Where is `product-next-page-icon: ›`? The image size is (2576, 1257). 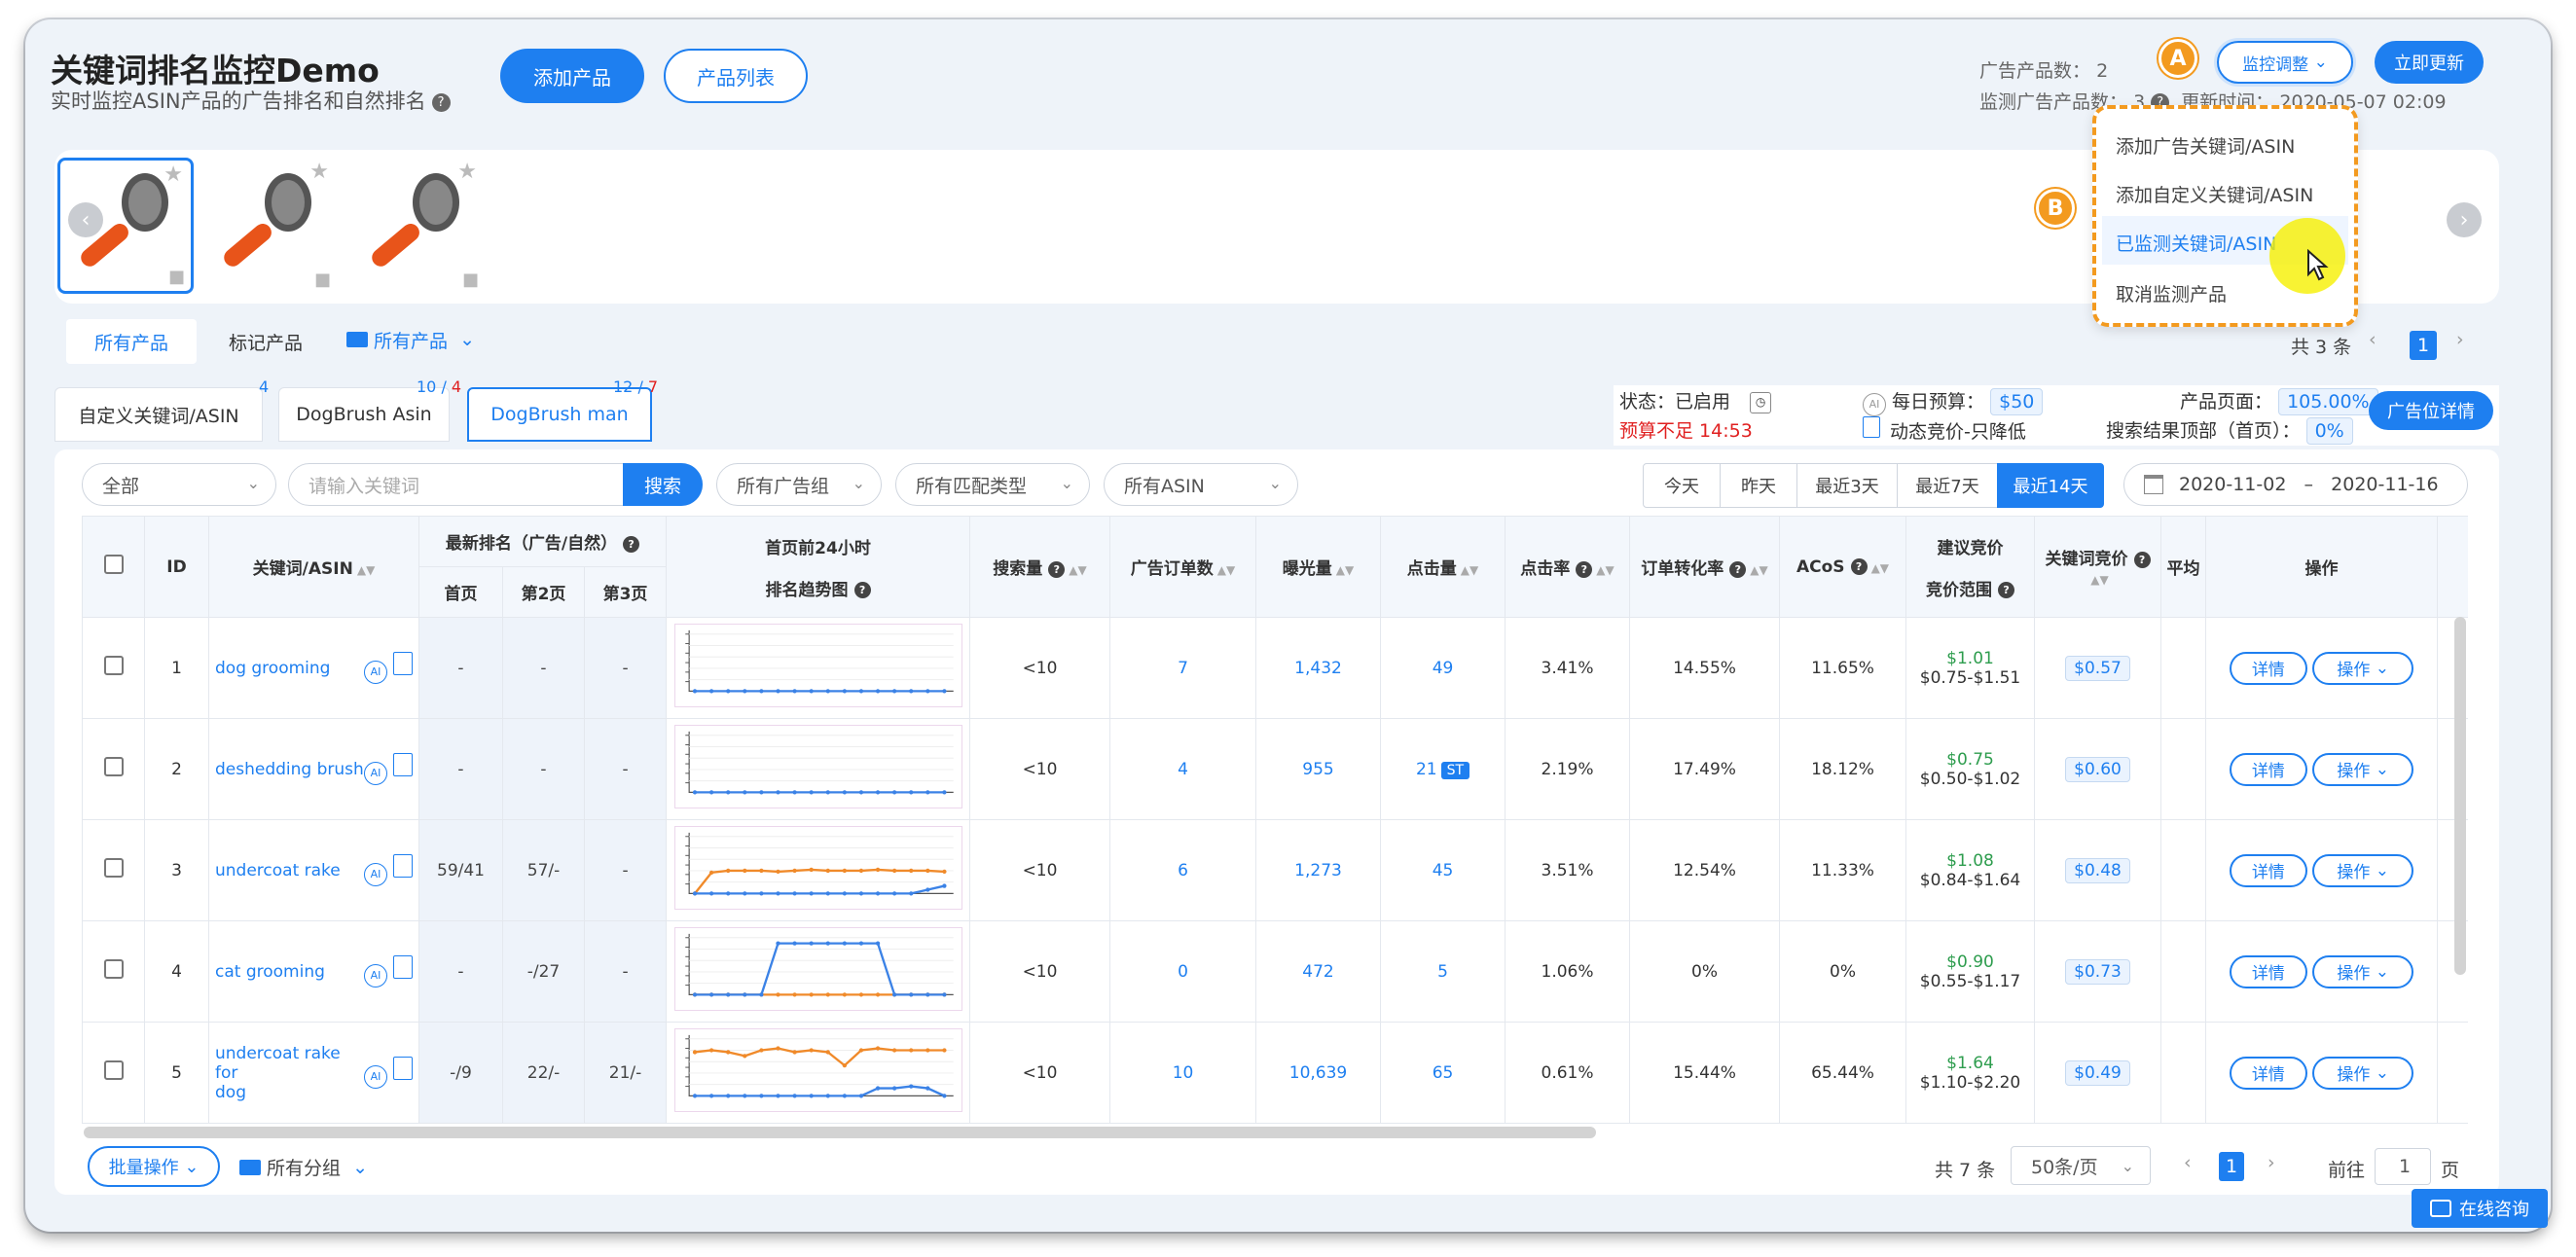
product-next-page-icon: › is located at coordinates (2460, 339).